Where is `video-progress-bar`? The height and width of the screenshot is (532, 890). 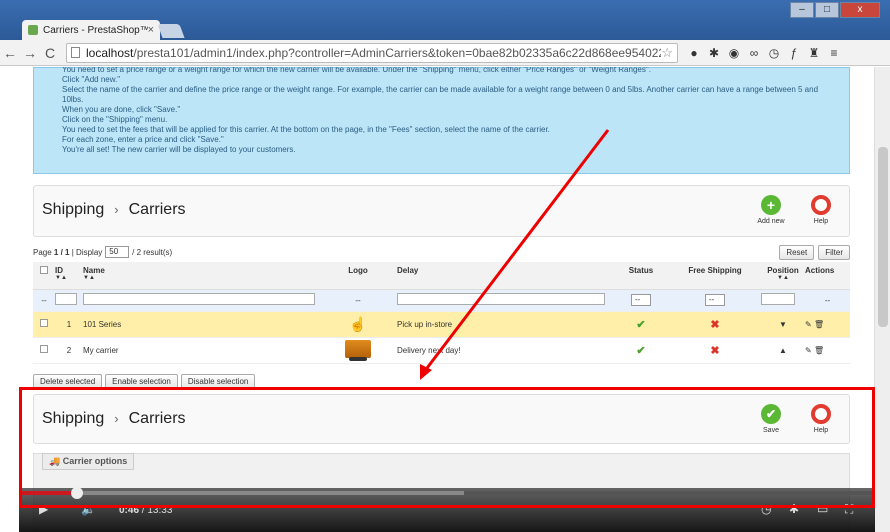 video-progress-bar is located at coordinates (447, 493).